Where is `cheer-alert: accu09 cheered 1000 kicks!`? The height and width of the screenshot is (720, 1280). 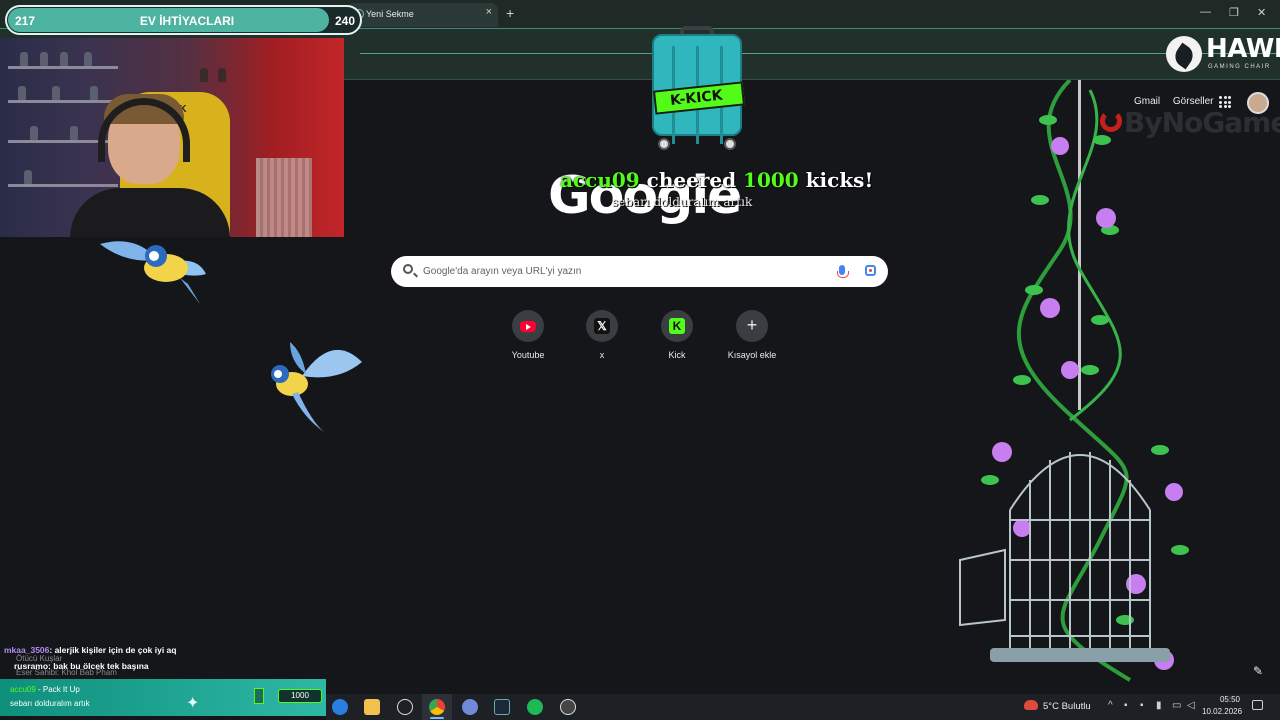
cheer-alert: accu09 cheered 1000 kicks! is located at coordinates (716, 180).